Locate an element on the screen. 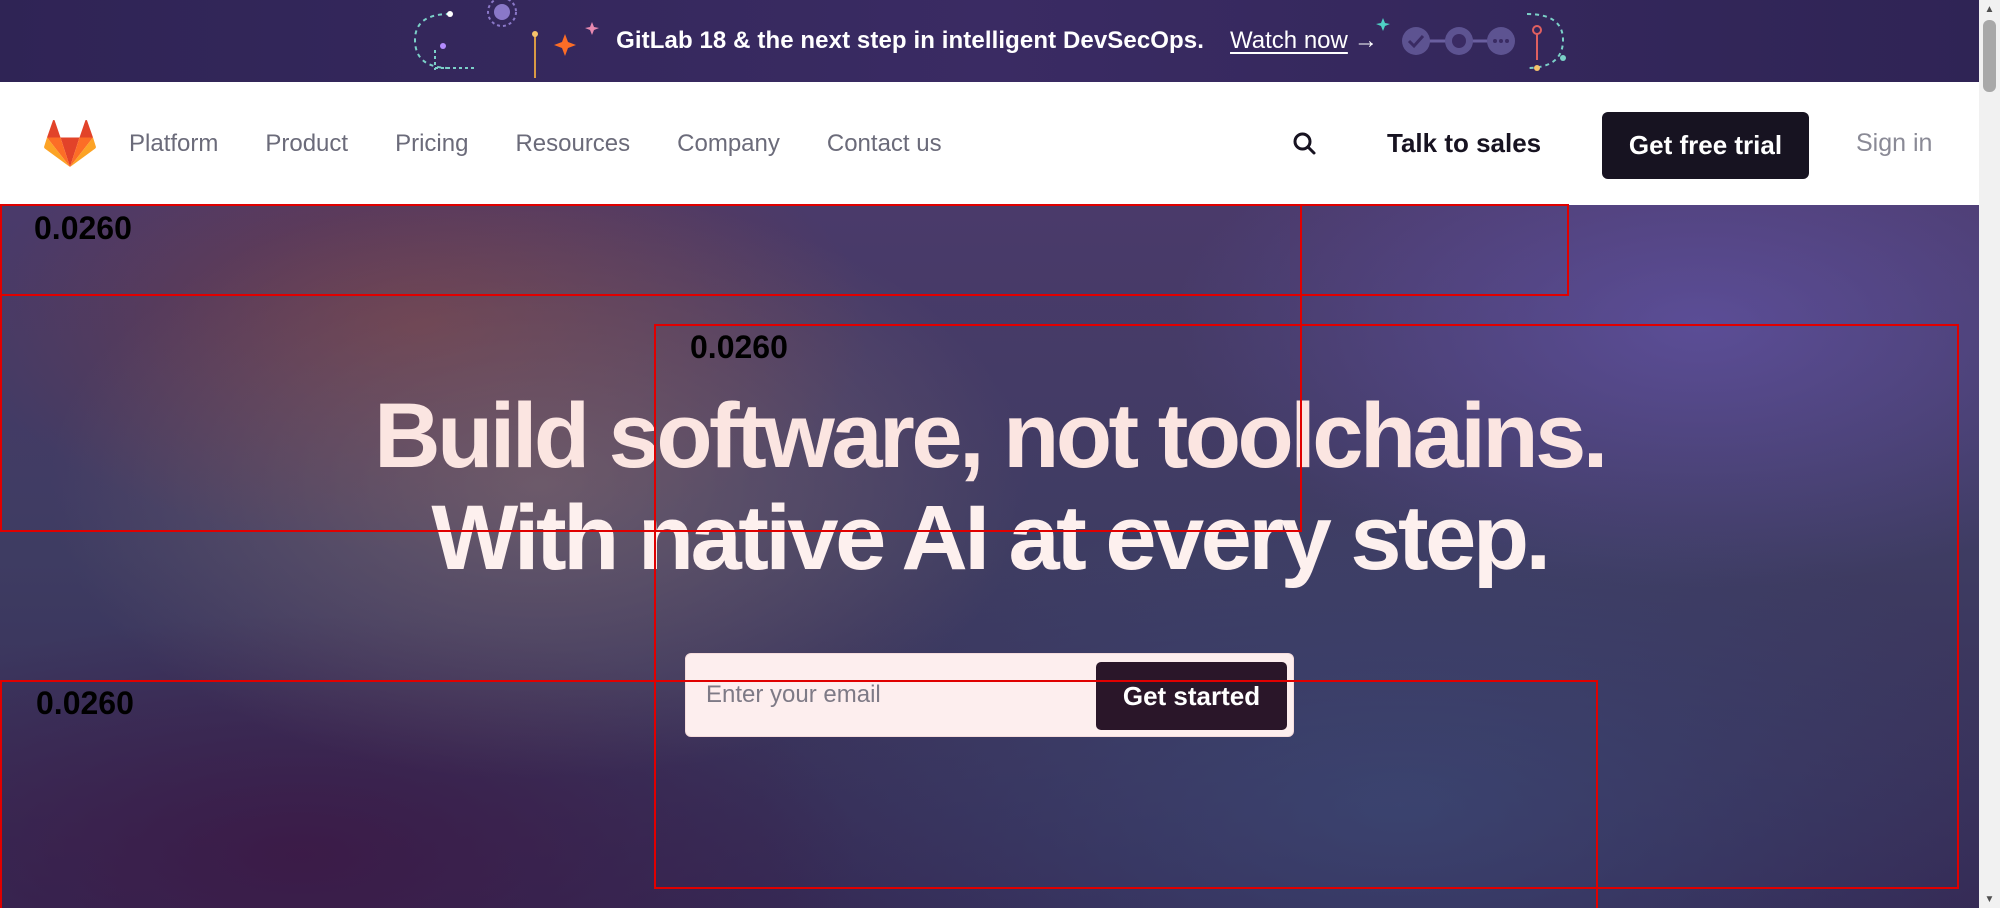 Image resolution: width=2000 pixels, height=908 pixels. annotation-label-3: 0.0260 is located at coordinates (85, 703).